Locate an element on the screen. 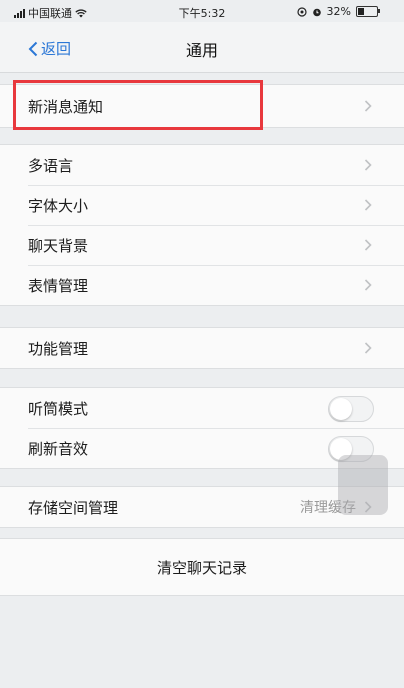  row-label: 听筒模式 is located at coordinates (58, 408).